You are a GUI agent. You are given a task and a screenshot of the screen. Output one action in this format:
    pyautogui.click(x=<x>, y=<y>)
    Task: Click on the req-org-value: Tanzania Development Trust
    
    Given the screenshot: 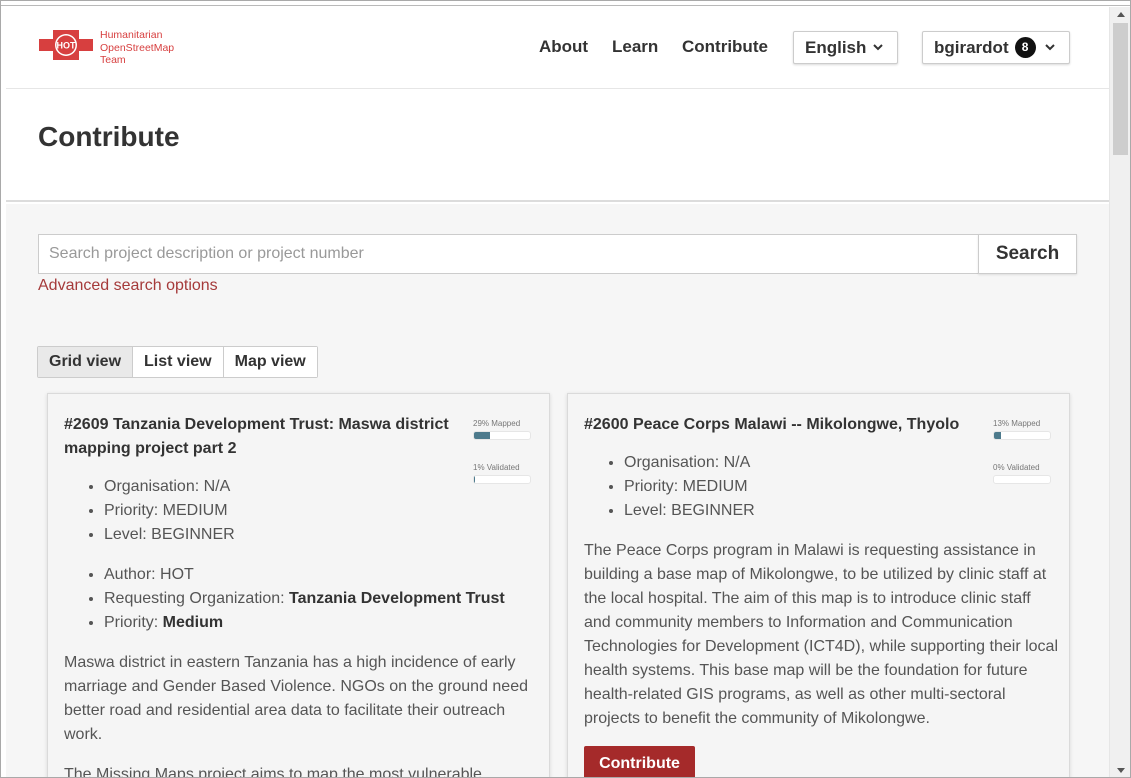 What is the action you would take?
    pyautogui.click(x=397, y=598)
    